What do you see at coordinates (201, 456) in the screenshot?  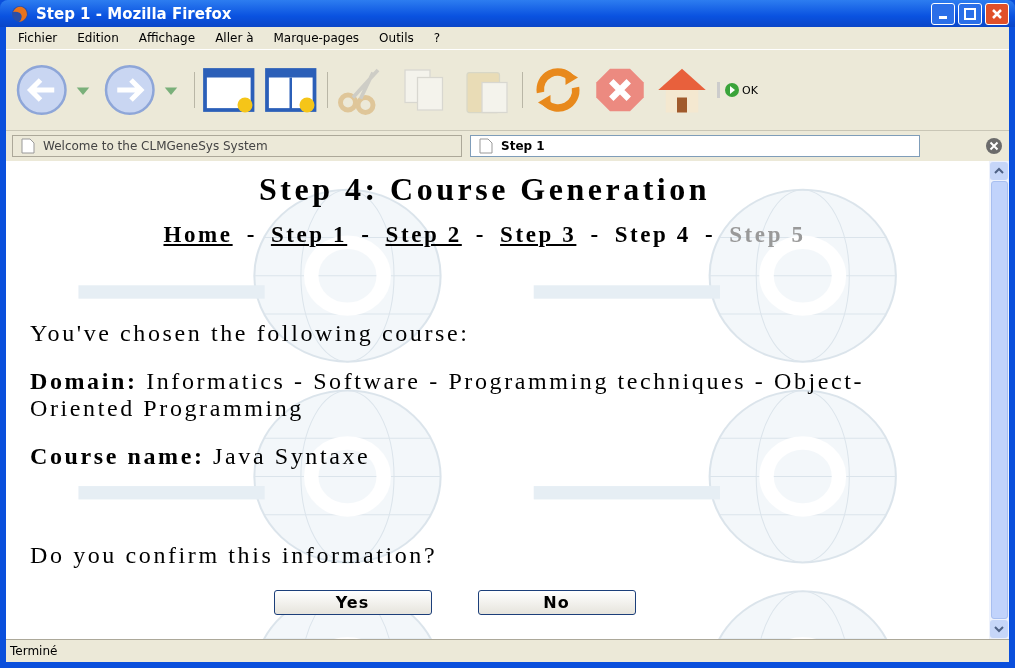 I see `course-name-text: Course name: Java Syntaxe` at bounding box center [201, 456].